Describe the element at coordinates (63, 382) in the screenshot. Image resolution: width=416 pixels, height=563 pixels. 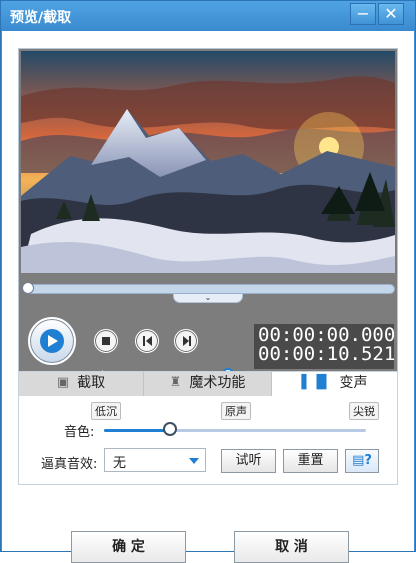
I see `crop-icon: ▣` at that location.